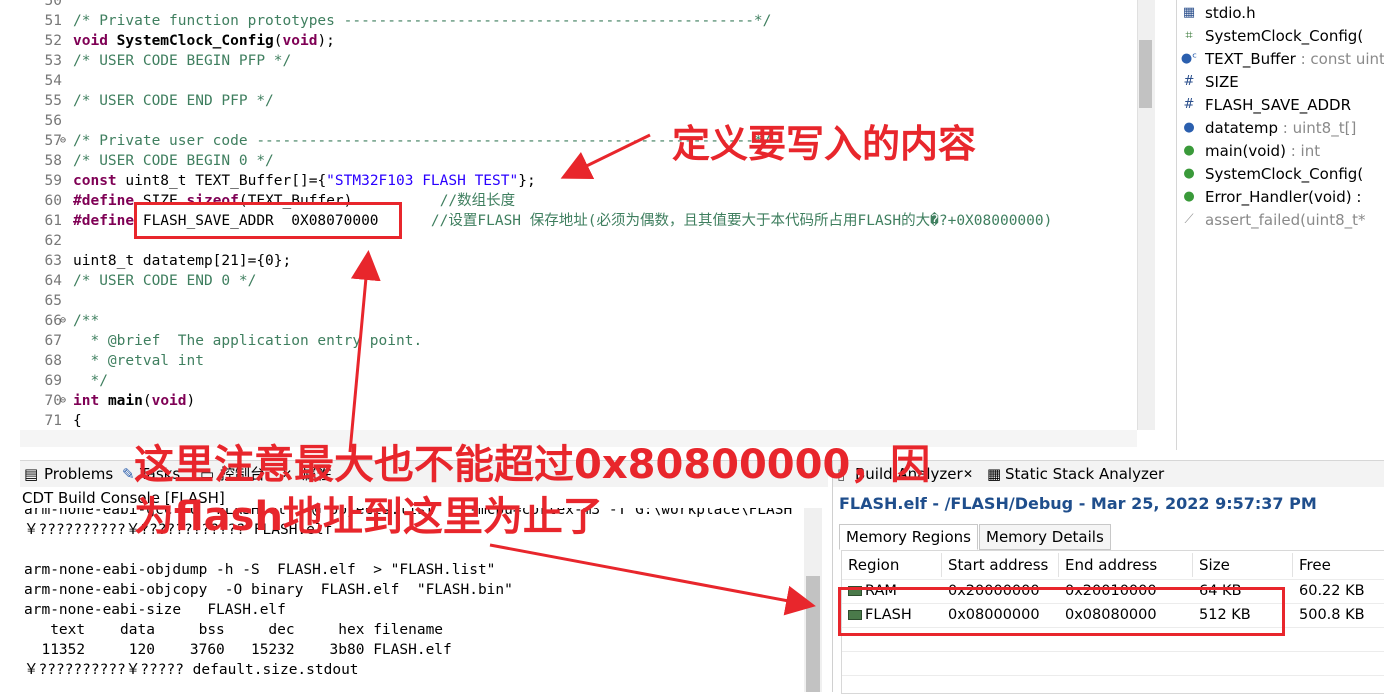  I want to click on code-text: int main(void), so click(134, 401).